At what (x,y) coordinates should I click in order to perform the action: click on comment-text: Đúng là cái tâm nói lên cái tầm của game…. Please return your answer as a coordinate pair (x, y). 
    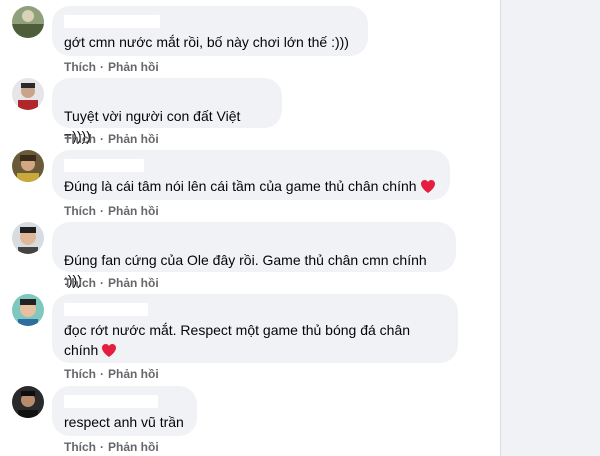
    Looking at the image, I should click on (240, 186).